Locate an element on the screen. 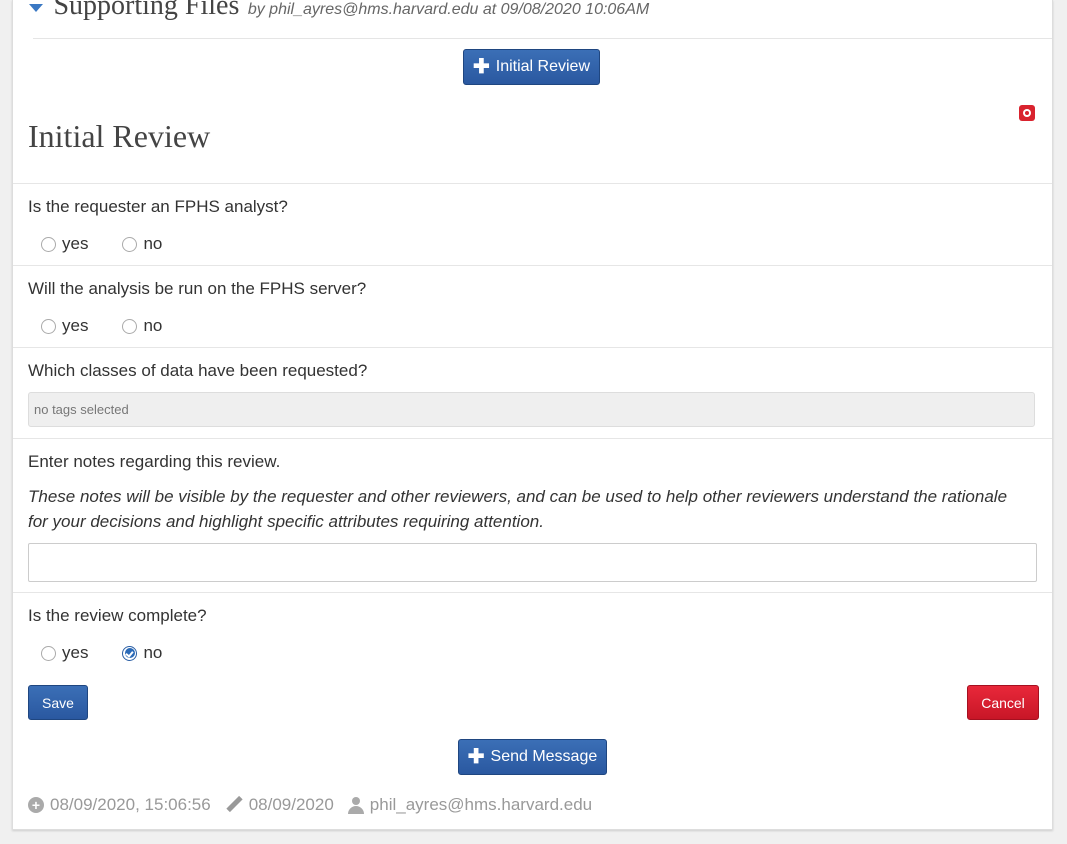 This screenshot has width=1067, height=844. updated-date: 08/09/2020 is located at coordinates (291, 804).